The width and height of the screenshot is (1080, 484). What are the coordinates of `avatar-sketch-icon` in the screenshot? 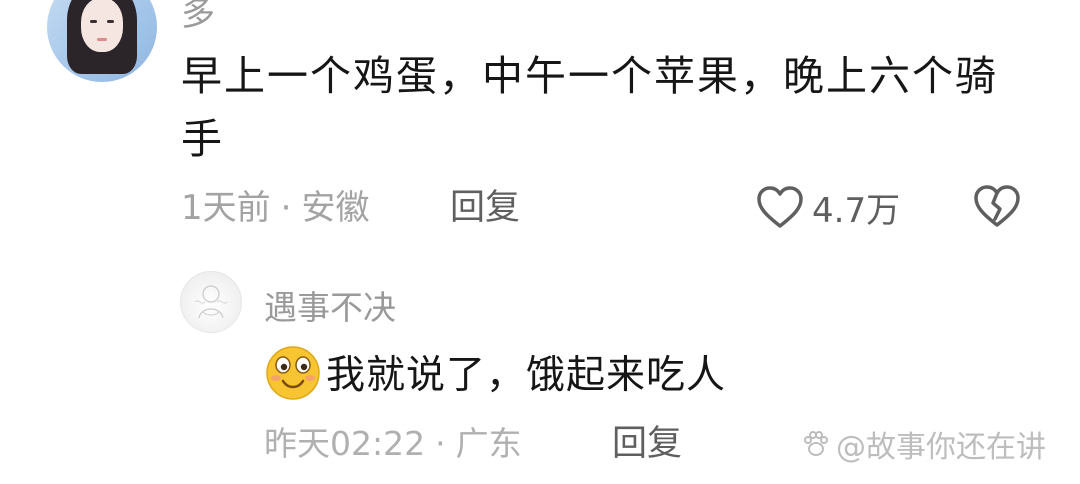 It's located at (211, 302).